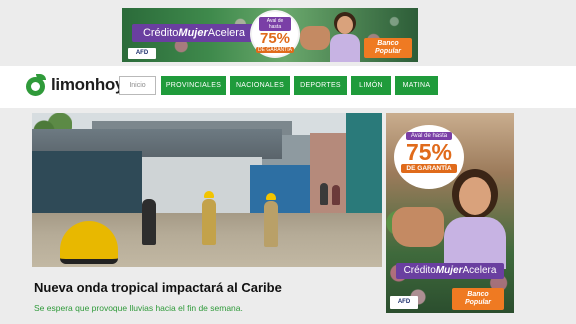 The image size is (576, 324). I want to click on badge-top-text: Aval de hasta, so click(275, 24).